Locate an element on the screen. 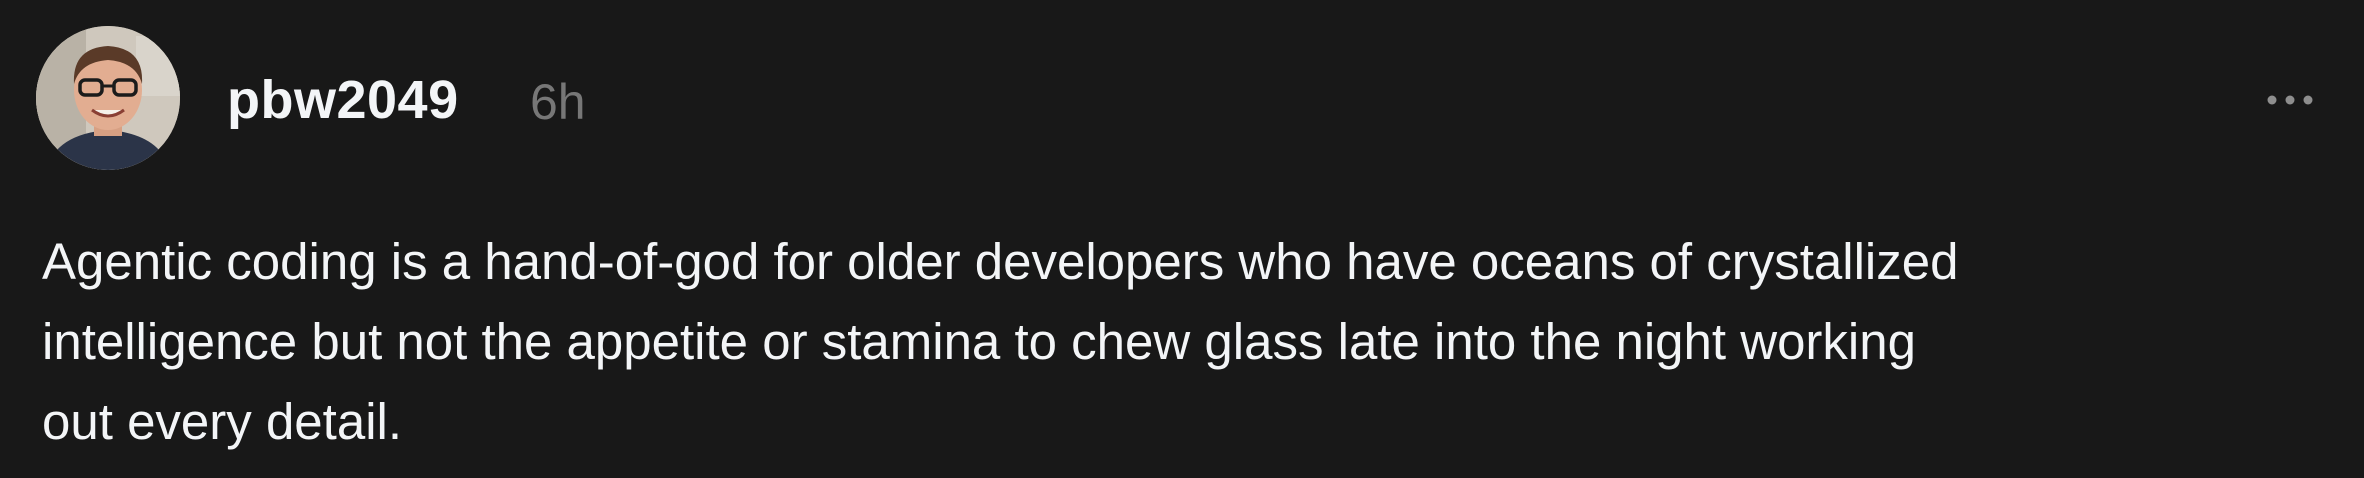 This screenshot has width=2364, height=478. avatar-photo is located at coordinates (108, 98).